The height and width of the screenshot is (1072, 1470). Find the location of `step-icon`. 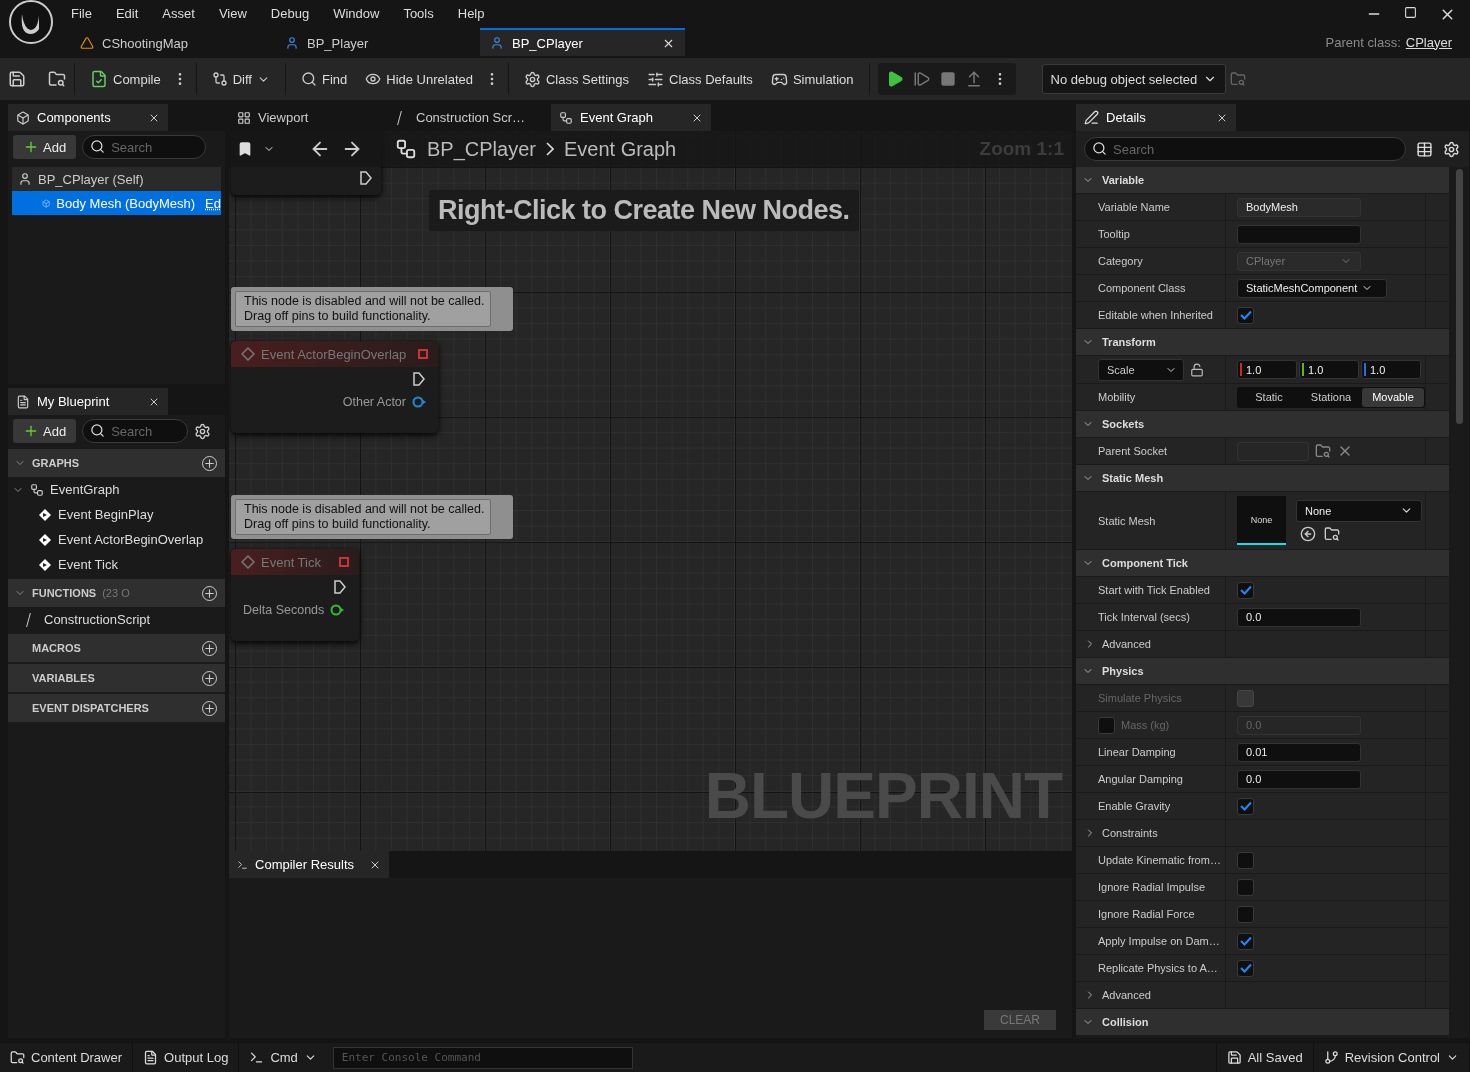

step-icon is located at coordinates (921, 79).